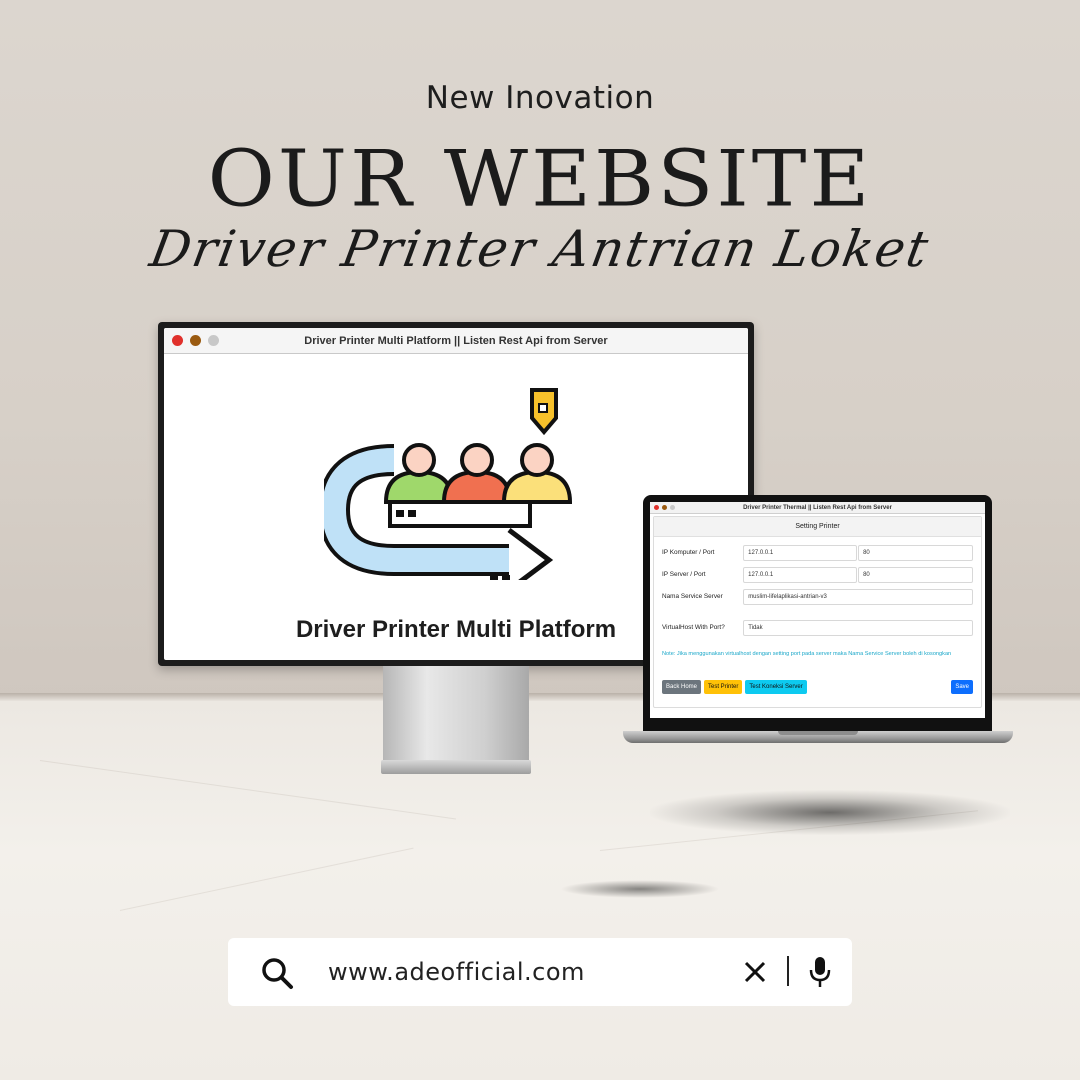 The image size is (1080, 1080). What do you see at coordinates (800, 553) in the screenshot?
I see `ip-komputer-input: 127.0.0.1` at bounding box center [800, 553].